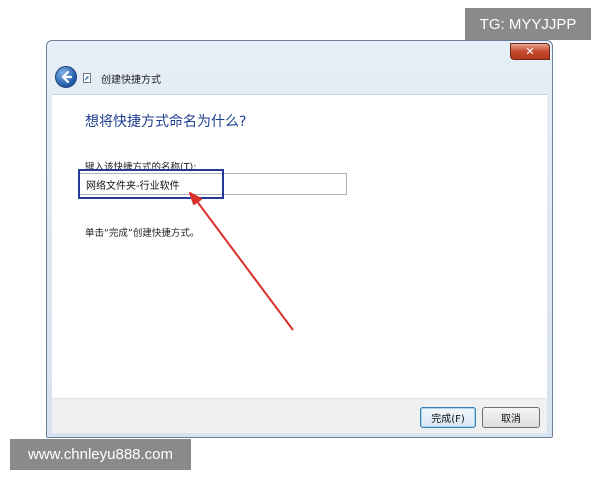 Image resolution: width=600 pixels, height=480 pixels. What do you see at coordinates (100, 454) in the screenshot?
I see `watermark-bottom-left: www.chnleyu888.com` at bounding box center [100, 454].